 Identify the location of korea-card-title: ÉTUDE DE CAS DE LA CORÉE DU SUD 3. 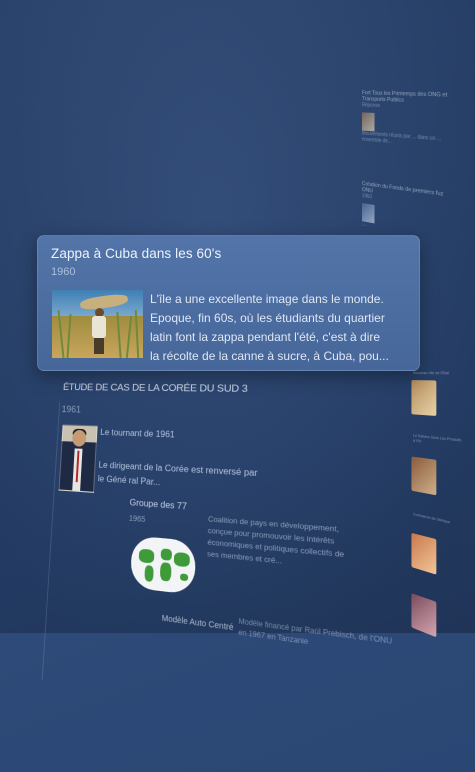
(155, 388).